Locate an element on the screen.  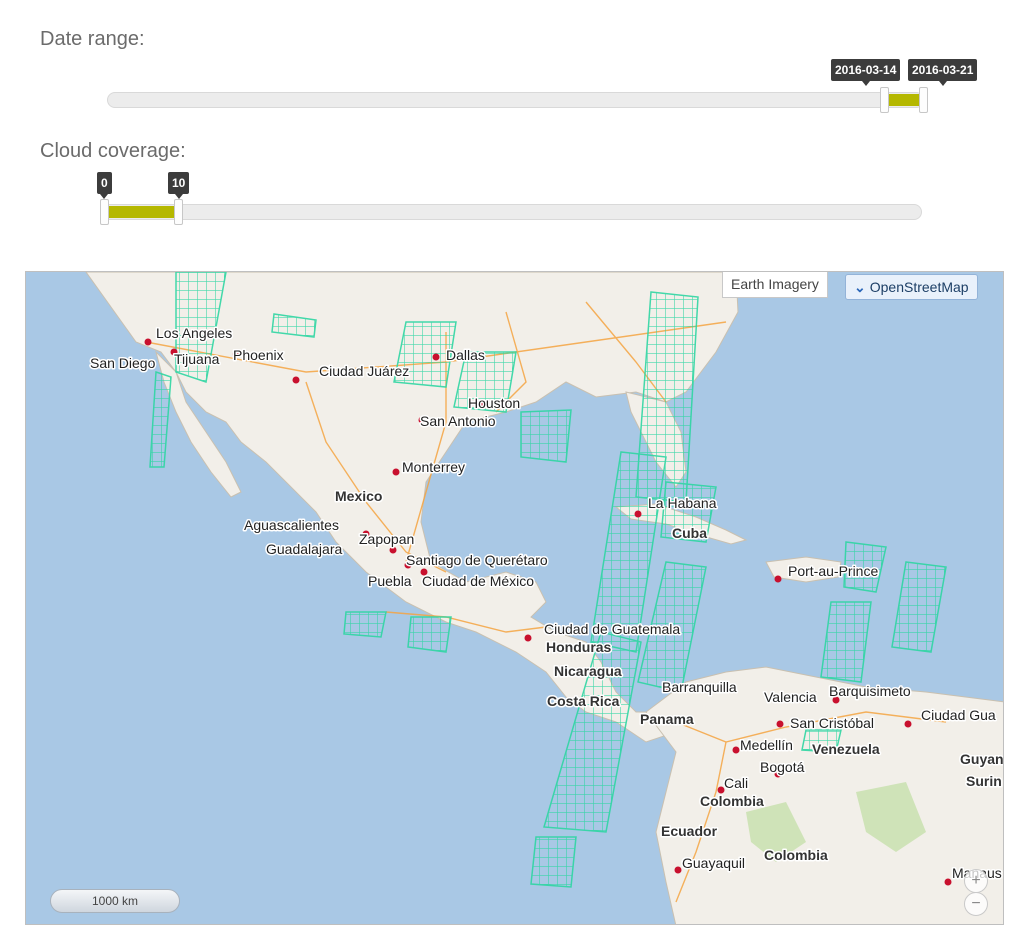
city-ciudad-juarez: Ciudad Juárez is located at coordinates (364, 371).